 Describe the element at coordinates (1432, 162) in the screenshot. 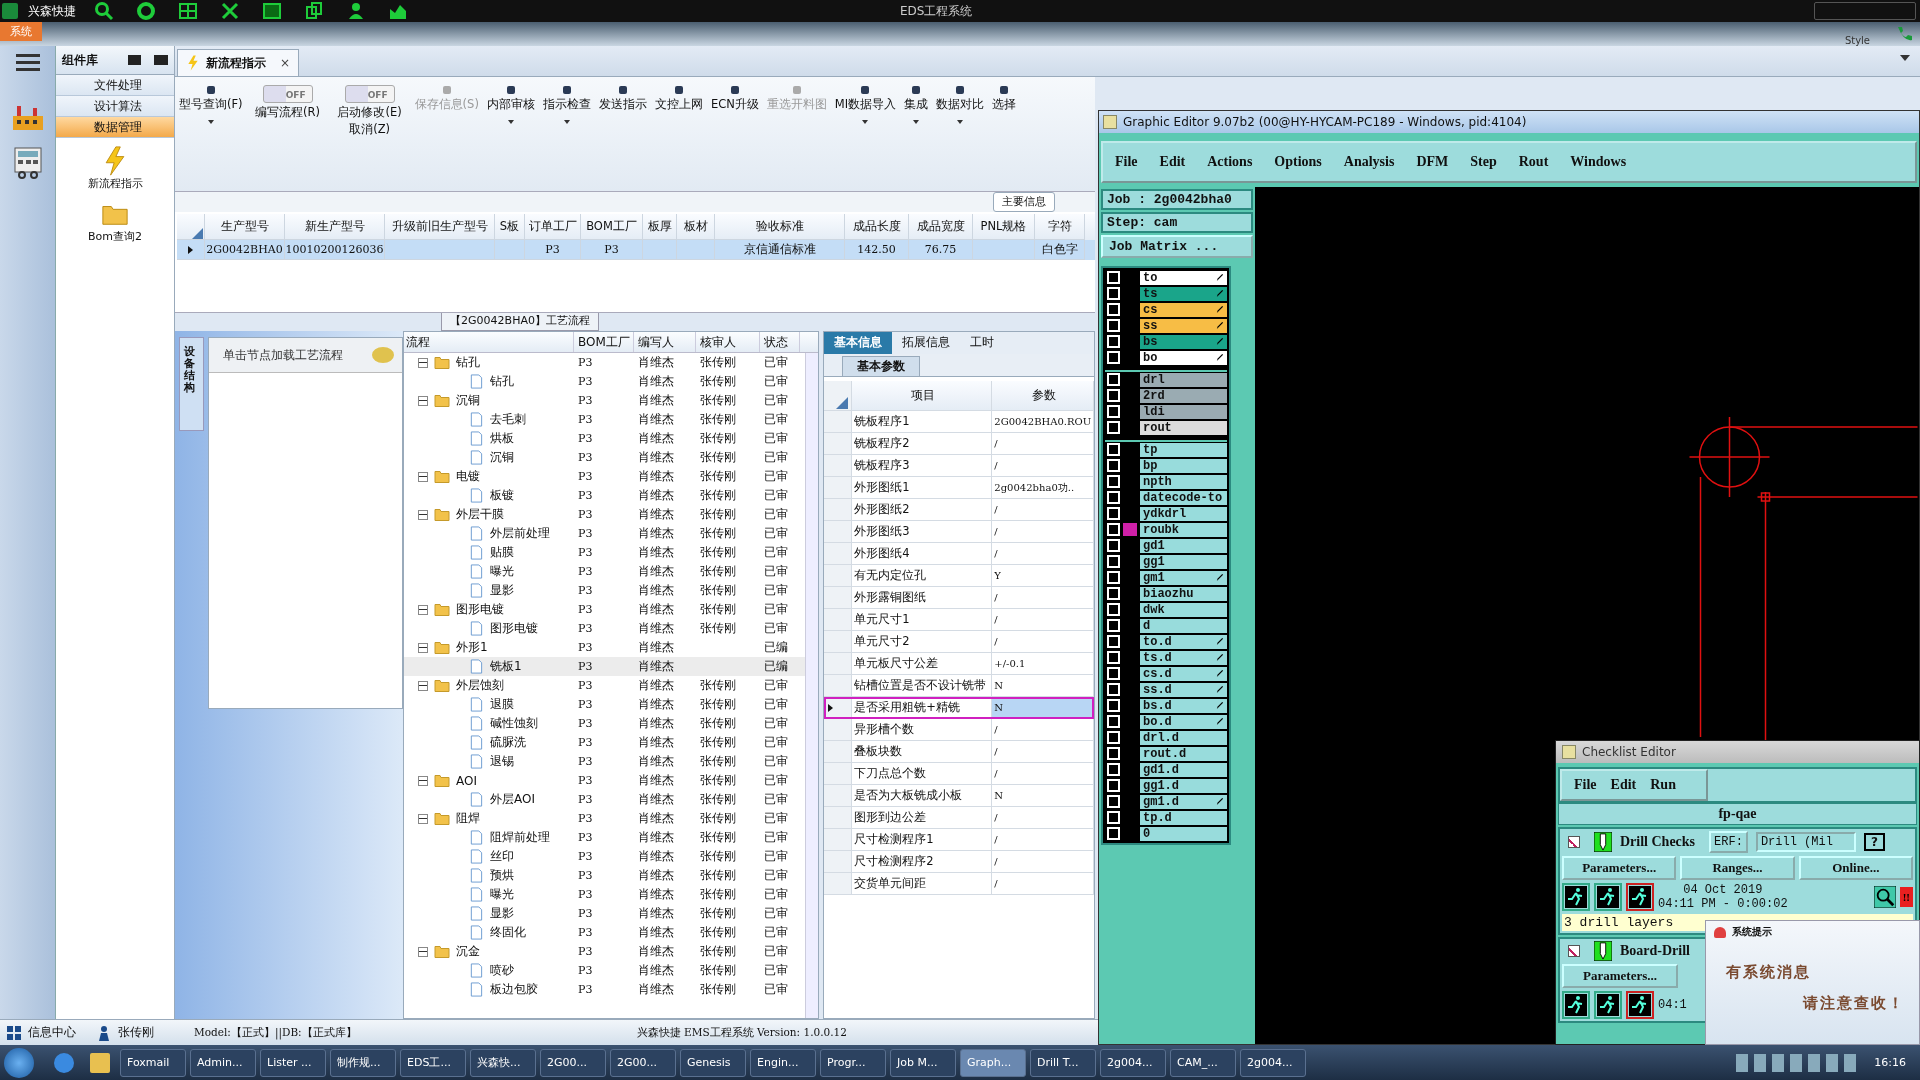

I see `menu-item: DFM` at that location.